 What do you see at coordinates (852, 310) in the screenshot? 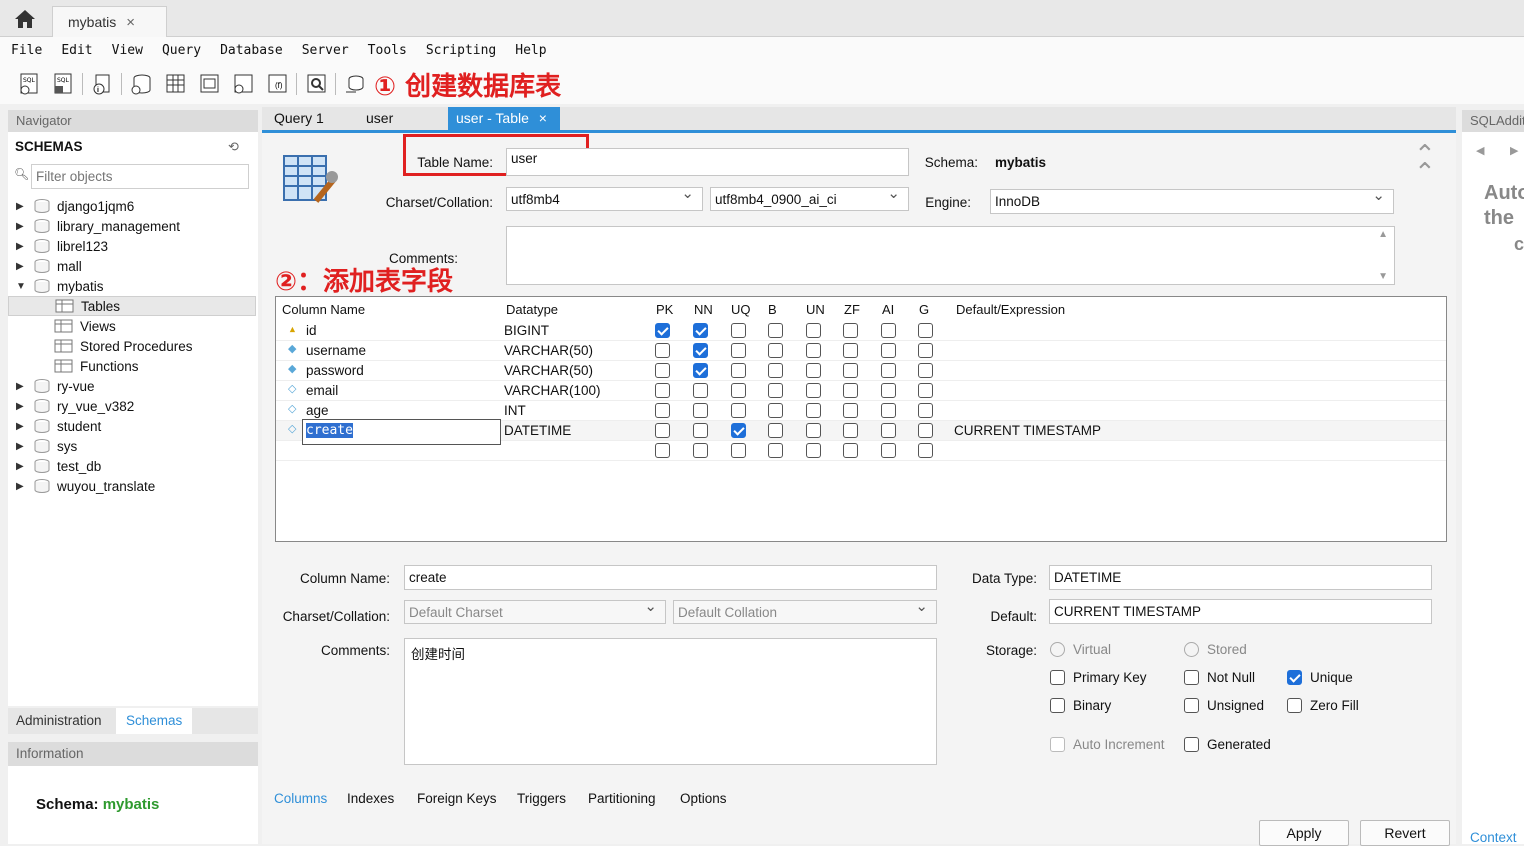
I see `header-zf: ZF` at bounding box center [852, 310].